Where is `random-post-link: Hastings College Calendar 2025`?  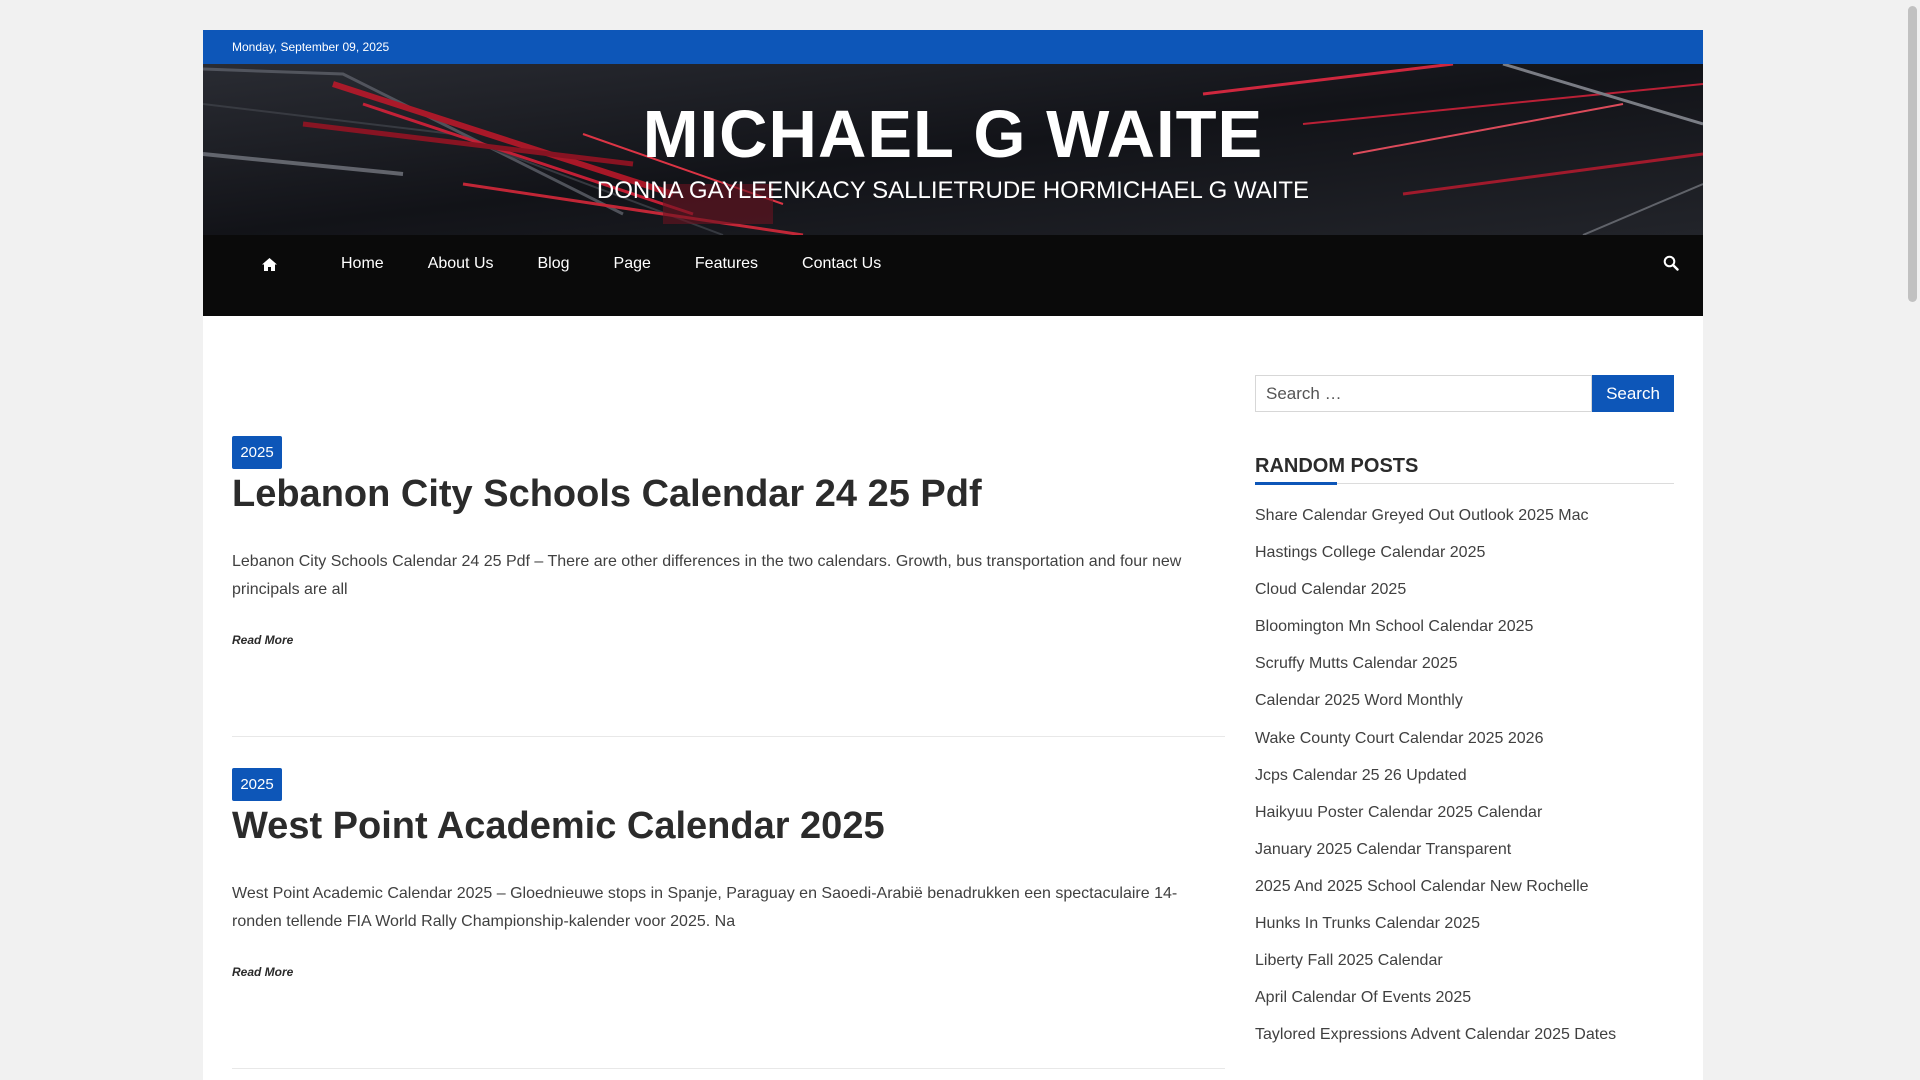 random-post-link: Hastings College Calendar 2025 is located at coordinates (1464, 552).